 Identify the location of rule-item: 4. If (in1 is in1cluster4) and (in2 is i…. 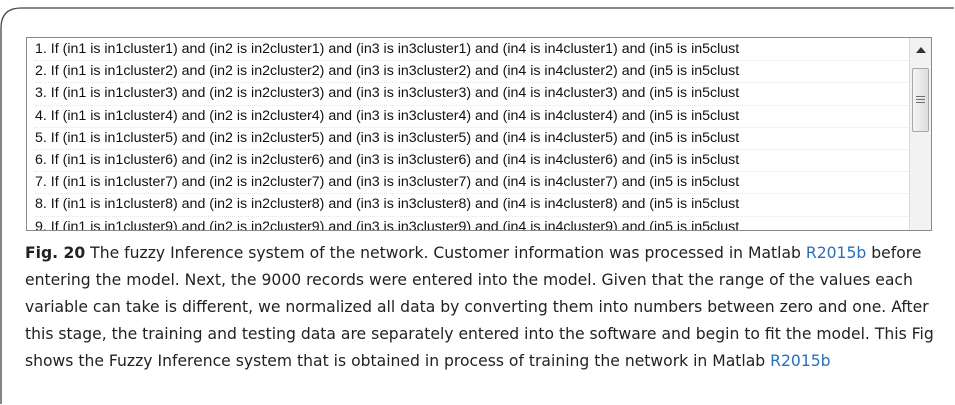
(472, 117).